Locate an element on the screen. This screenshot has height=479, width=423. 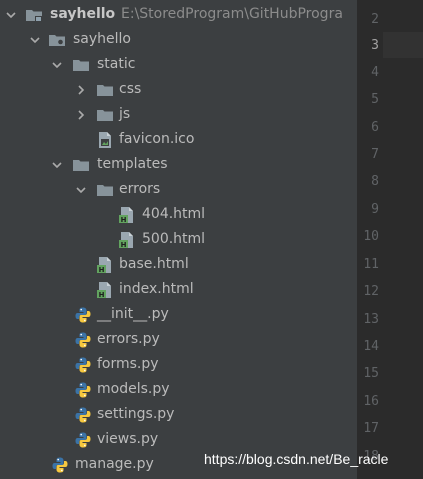
tree-label: __init__.py is located at coordinates (133, 314).